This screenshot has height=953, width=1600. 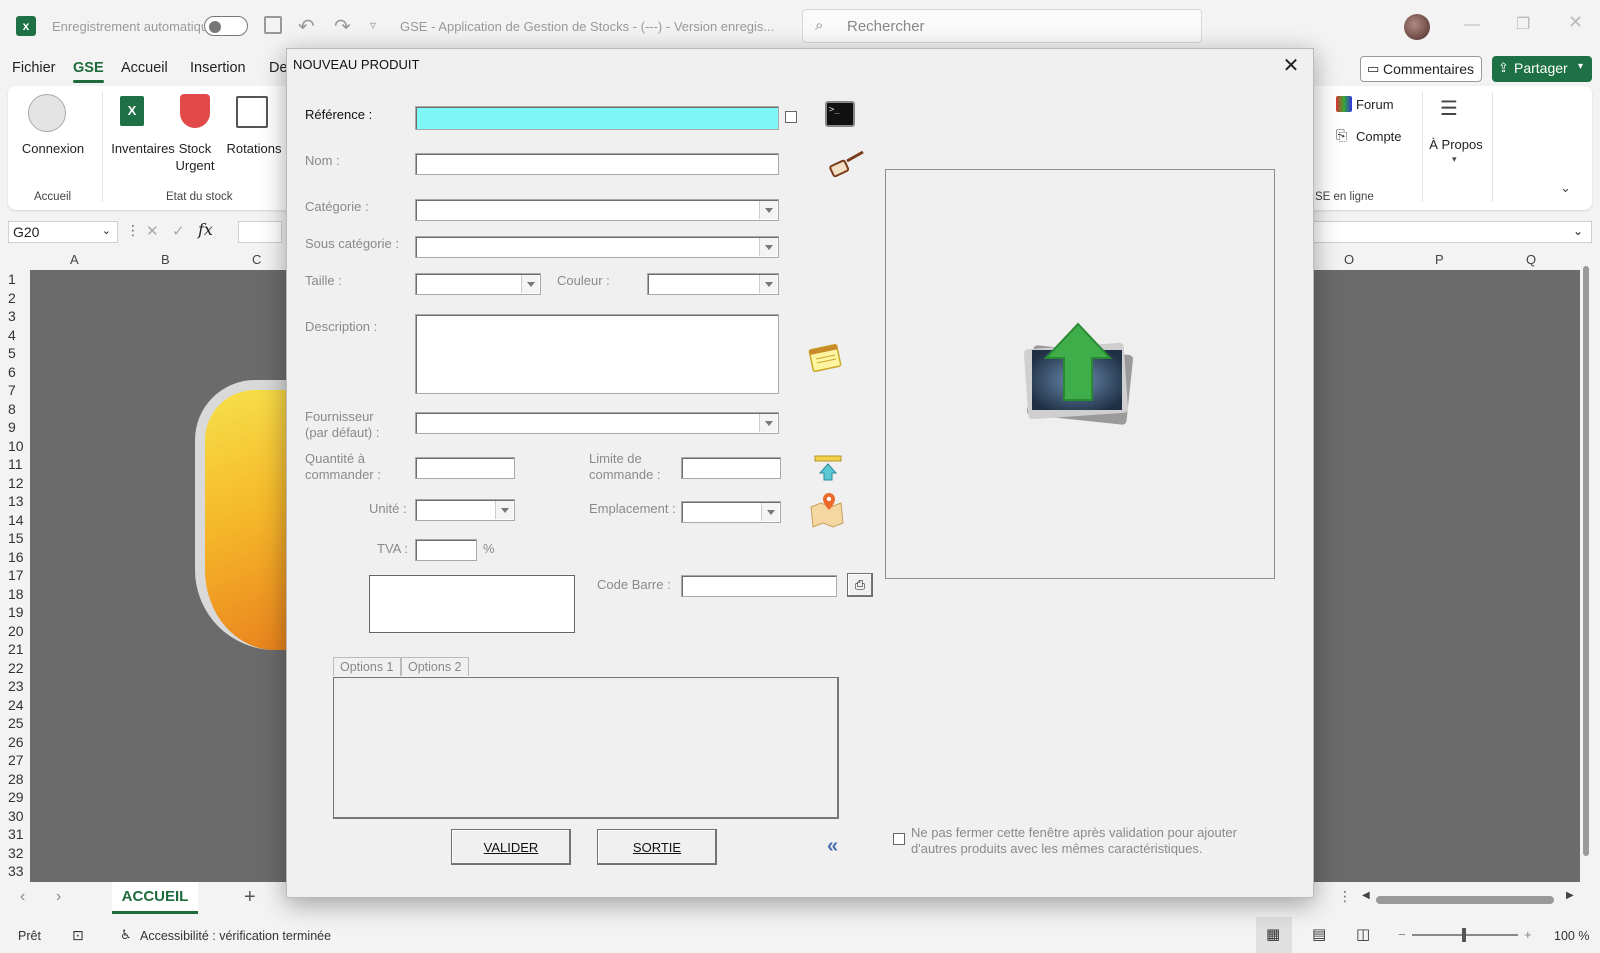 I want to click on product-image-frame, so click(x=1080, y=374).